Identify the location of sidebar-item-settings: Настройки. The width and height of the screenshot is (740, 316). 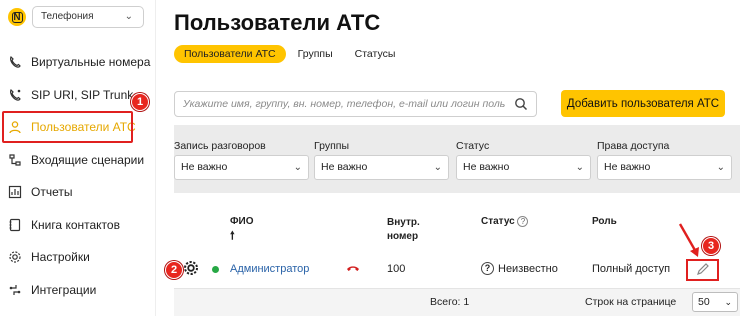
(78, 257).